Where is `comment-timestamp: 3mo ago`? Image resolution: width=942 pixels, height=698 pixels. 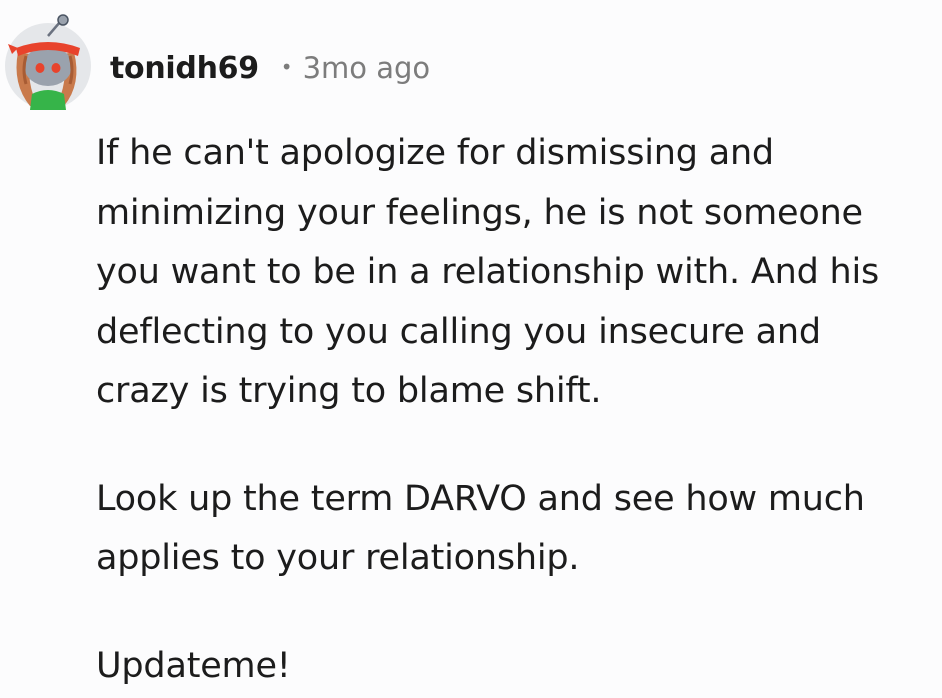 comment-timestamp: 3mo ago is located at coordinates (367, 68).